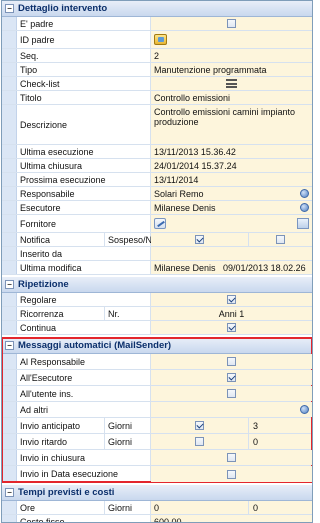  I want to click on label: Ultima esecuzione, so click(84, 151).